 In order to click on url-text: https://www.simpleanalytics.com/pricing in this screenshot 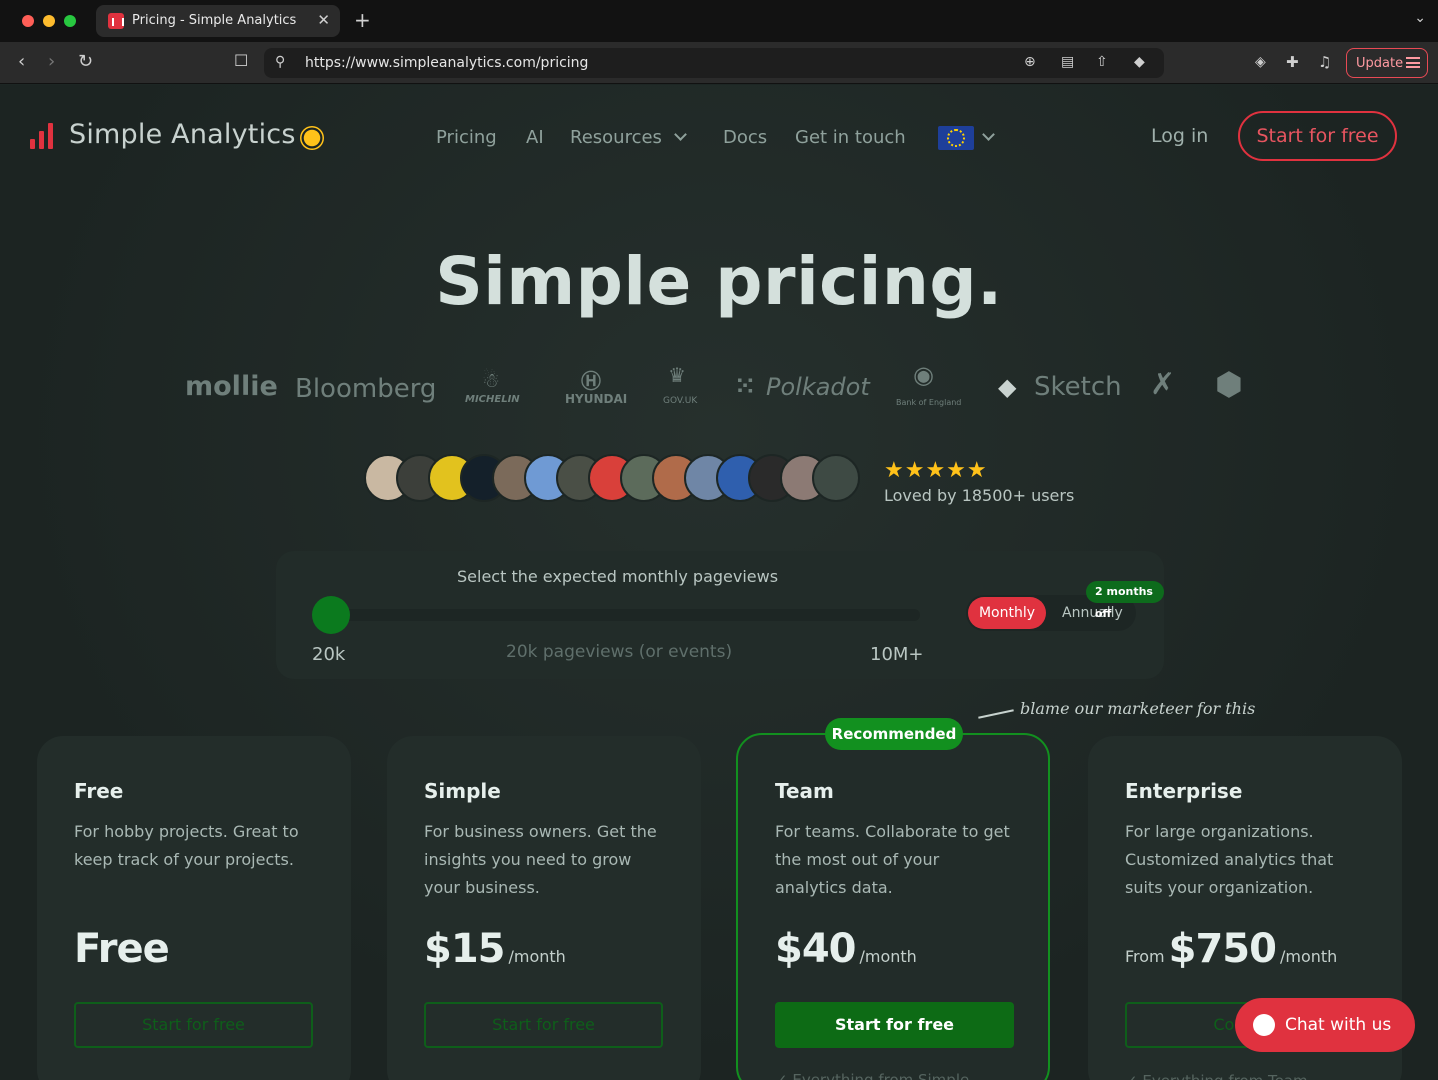, I will do `click(446, 63)`.